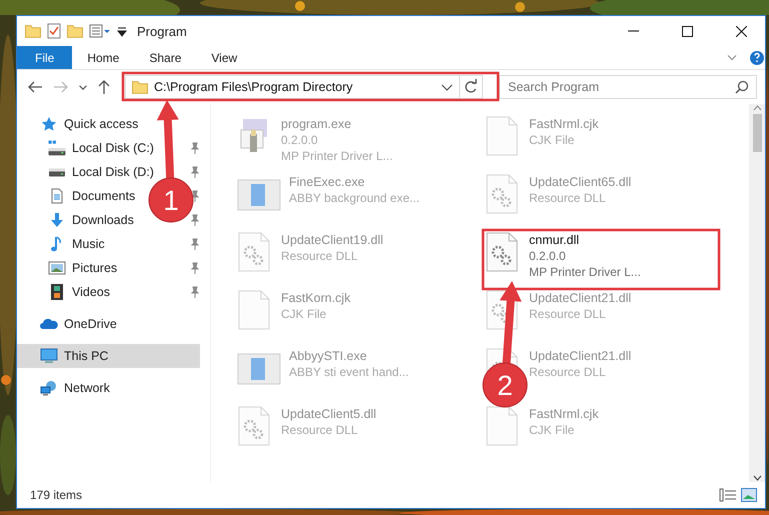 The width and height of the screenshot is (769, 515). I want to click on callout-number: 1, so click(171, 200).